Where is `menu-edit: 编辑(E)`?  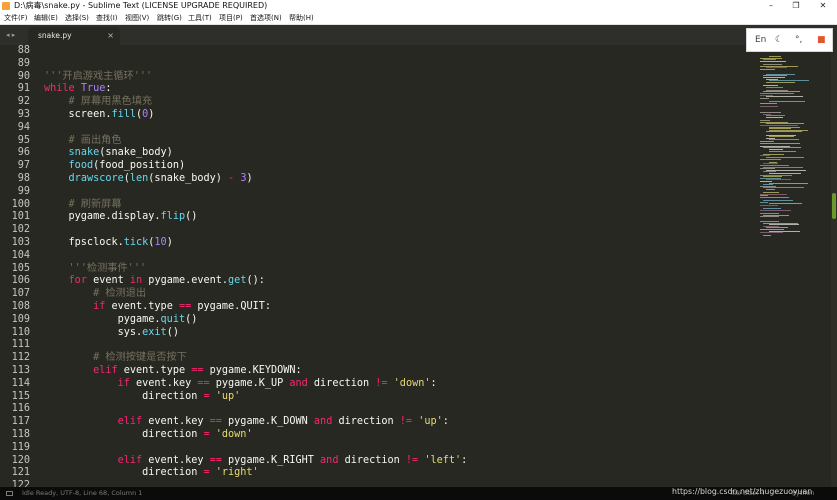 menu-edit: 编辑(E) is located at coordinates (46, 18).